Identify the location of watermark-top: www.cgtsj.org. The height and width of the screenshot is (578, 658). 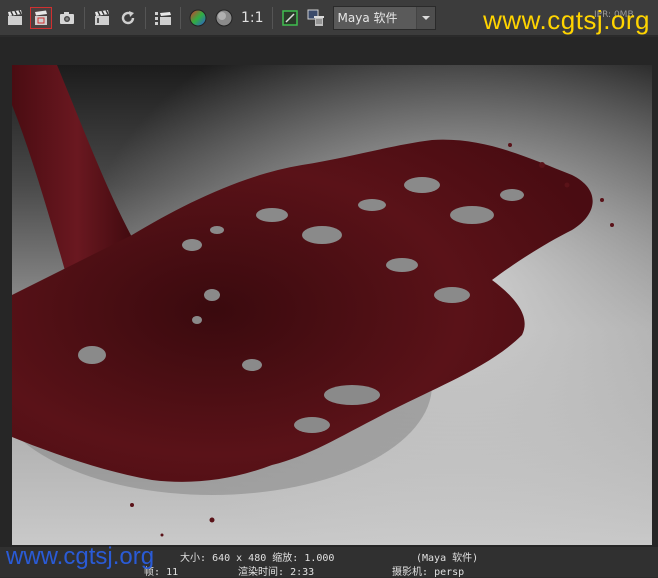
(566, 20).